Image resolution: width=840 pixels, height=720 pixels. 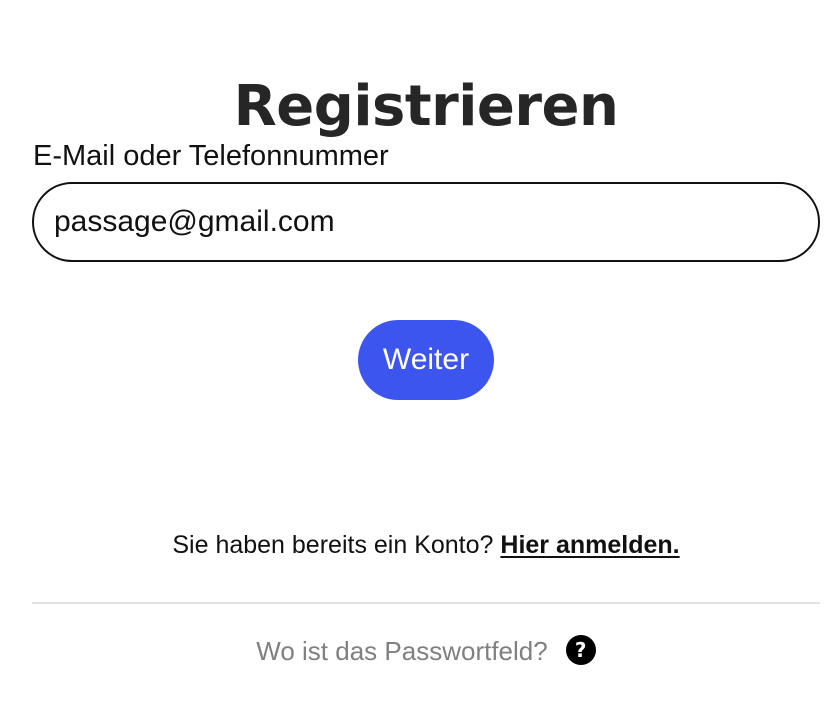 What do you see at coordinates (333, 545) in the screenshot?
I see `login-prompt-text: Sie haben bereits ein Konto?` at bounding box center [333, 545].